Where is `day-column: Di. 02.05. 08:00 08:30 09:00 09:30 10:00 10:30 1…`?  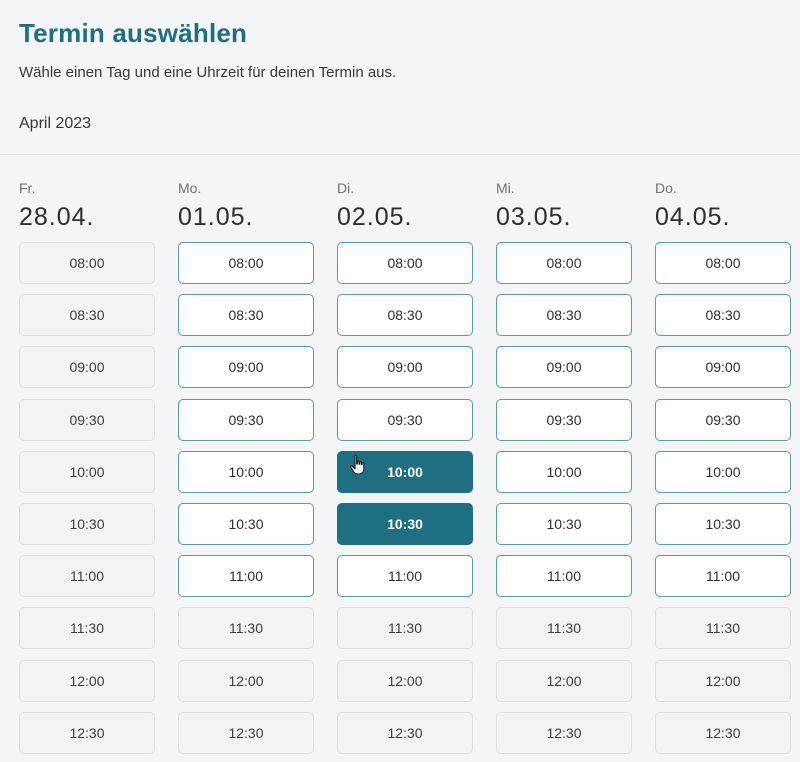
day-column: Di. 02.05. 08:00 08:30 09:00 09:30 10:00 10:30 1… is located at coordinates (406, 467).